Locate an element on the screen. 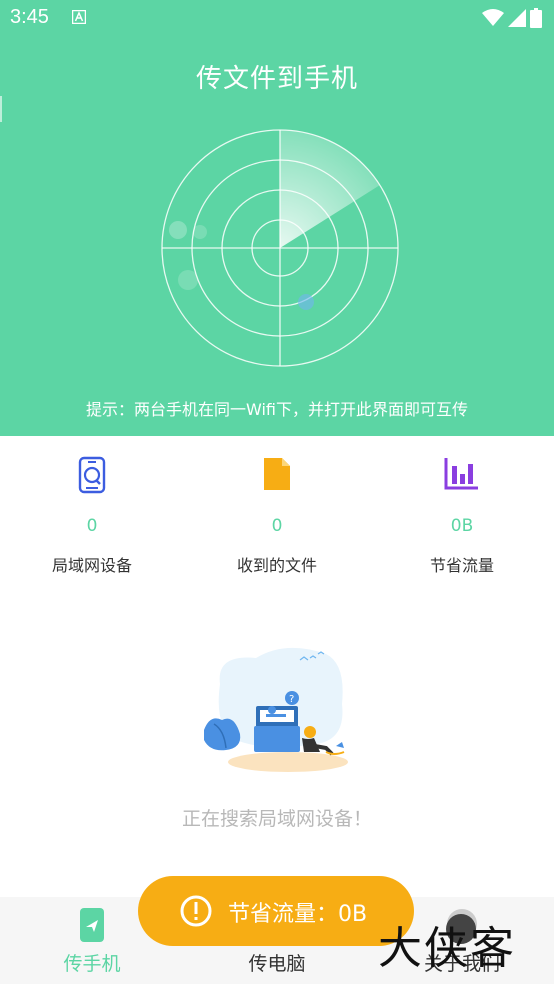 The width and height of the screenshot is (554, 984). radar-icon is located at coordinates (280, 248).